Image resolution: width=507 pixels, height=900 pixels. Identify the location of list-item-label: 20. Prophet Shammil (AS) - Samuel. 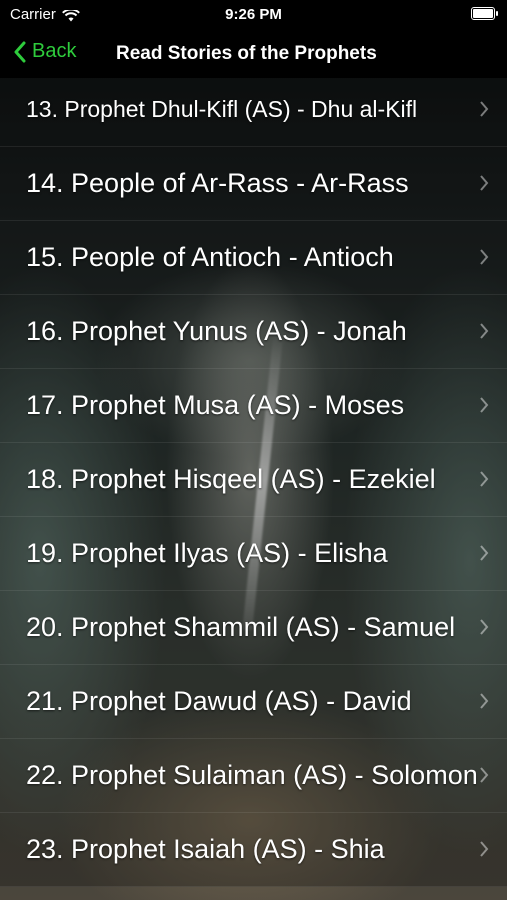
(241, 627).